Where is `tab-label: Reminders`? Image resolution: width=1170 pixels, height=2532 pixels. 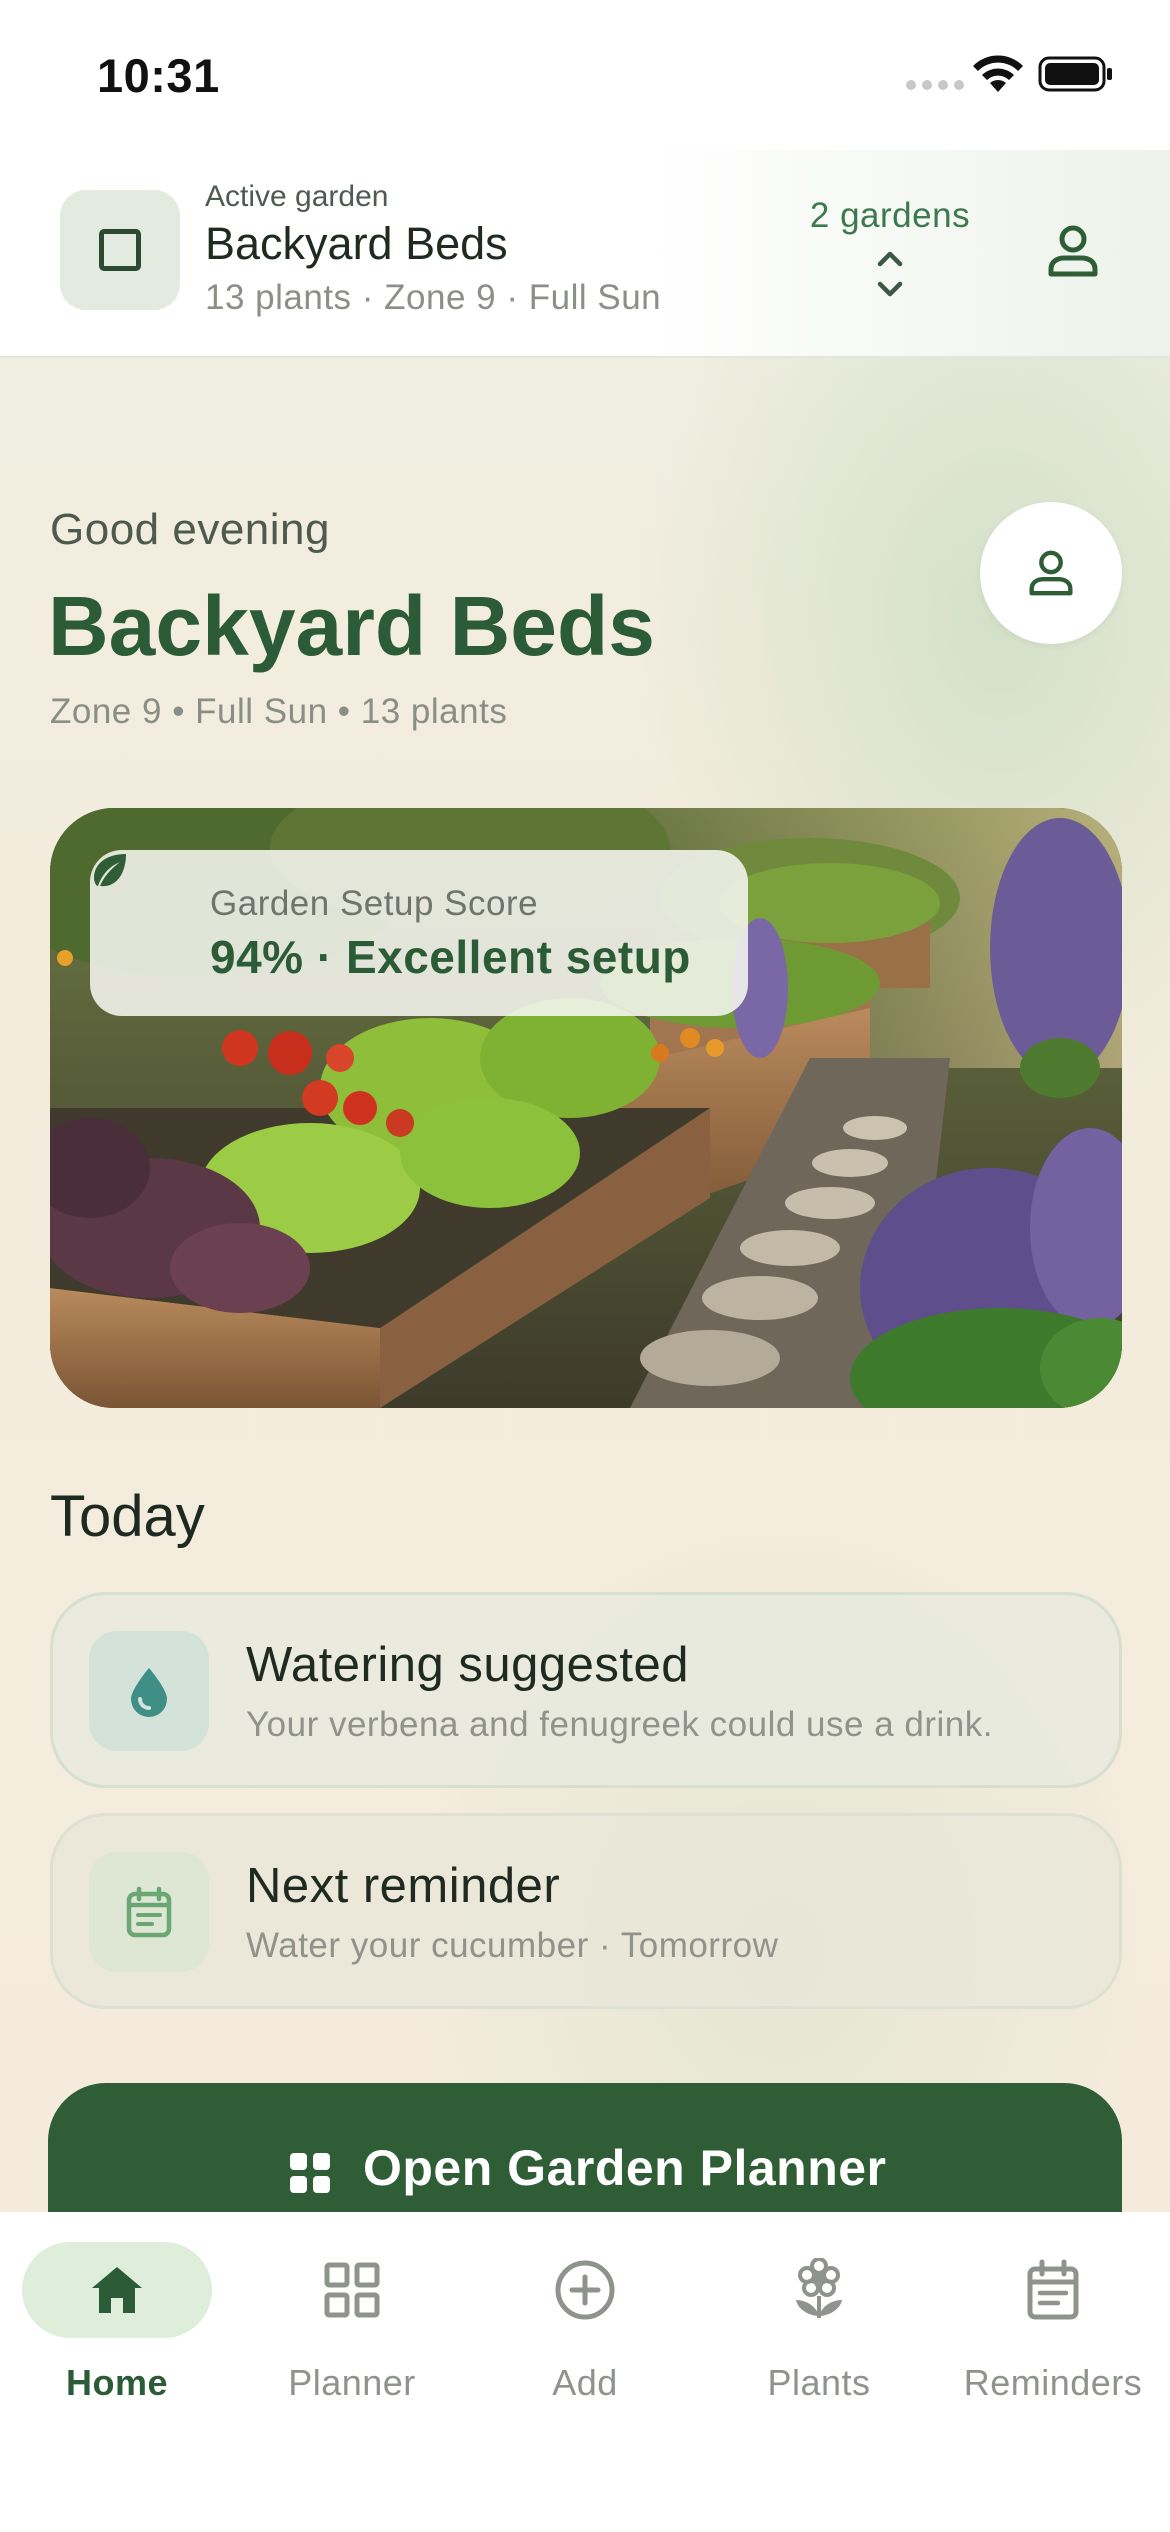
tab-label: Reminders is located at coordinates (1053, 2382).